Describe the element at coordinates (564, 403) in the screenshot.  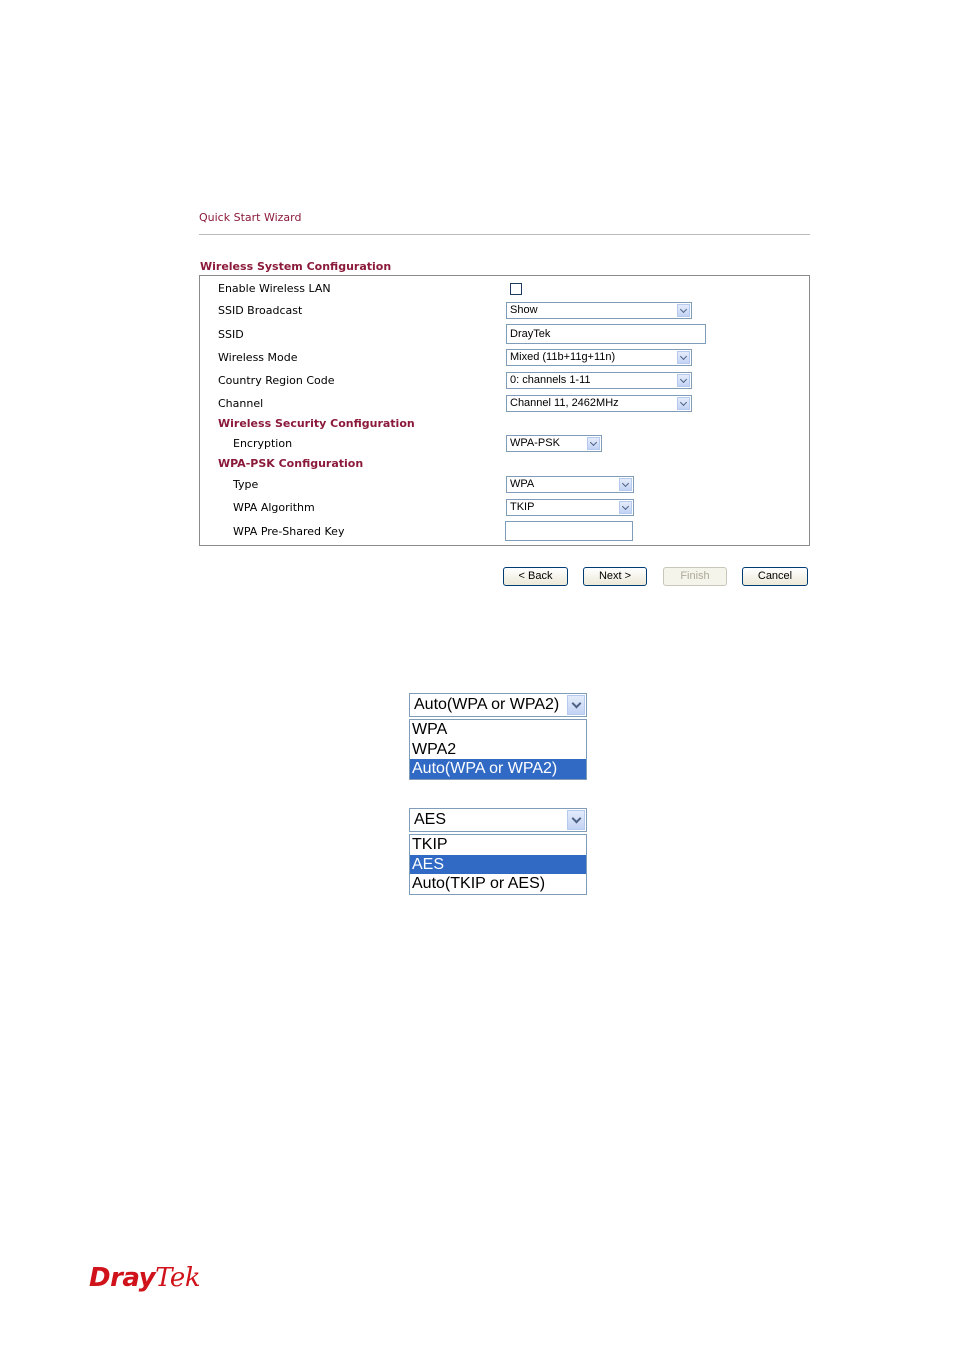
I see `channel-value: Channel 11, 2462MHz` at that location.